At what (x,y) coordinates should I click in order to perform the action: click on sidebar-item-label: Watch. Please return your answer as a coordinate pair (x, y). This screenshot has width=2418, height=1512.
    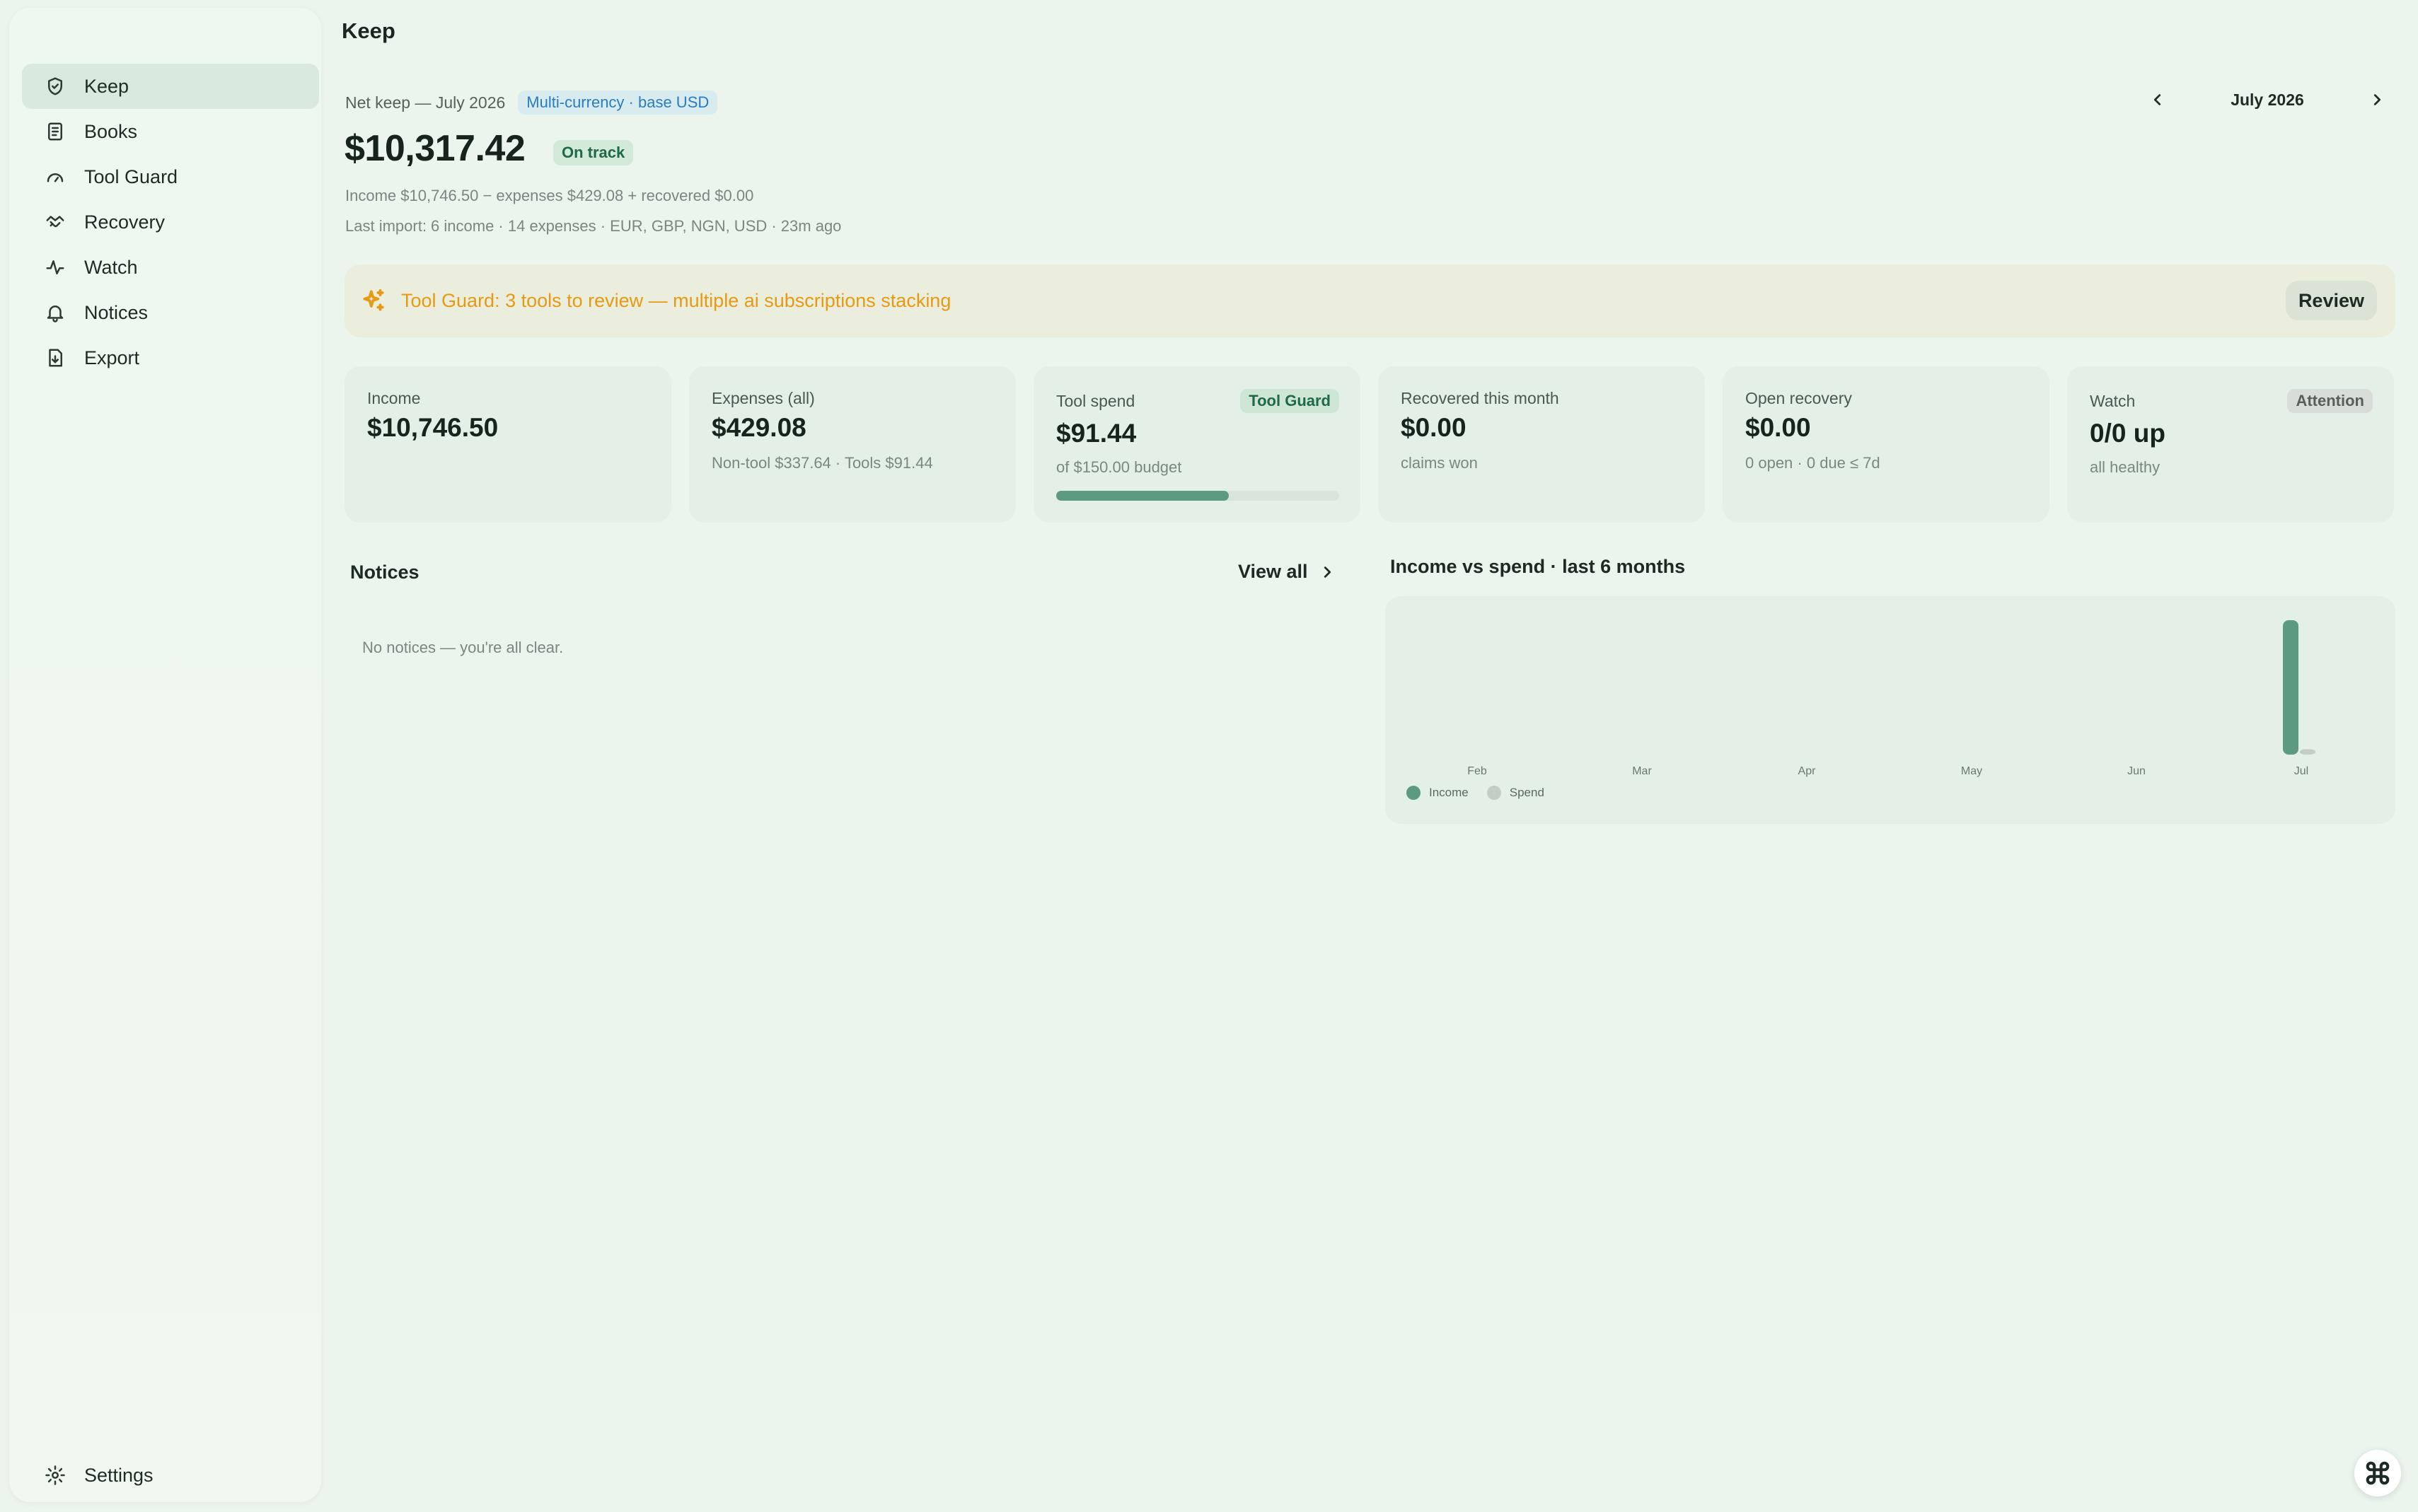
    Looking at the image, I should click on (111, 267).